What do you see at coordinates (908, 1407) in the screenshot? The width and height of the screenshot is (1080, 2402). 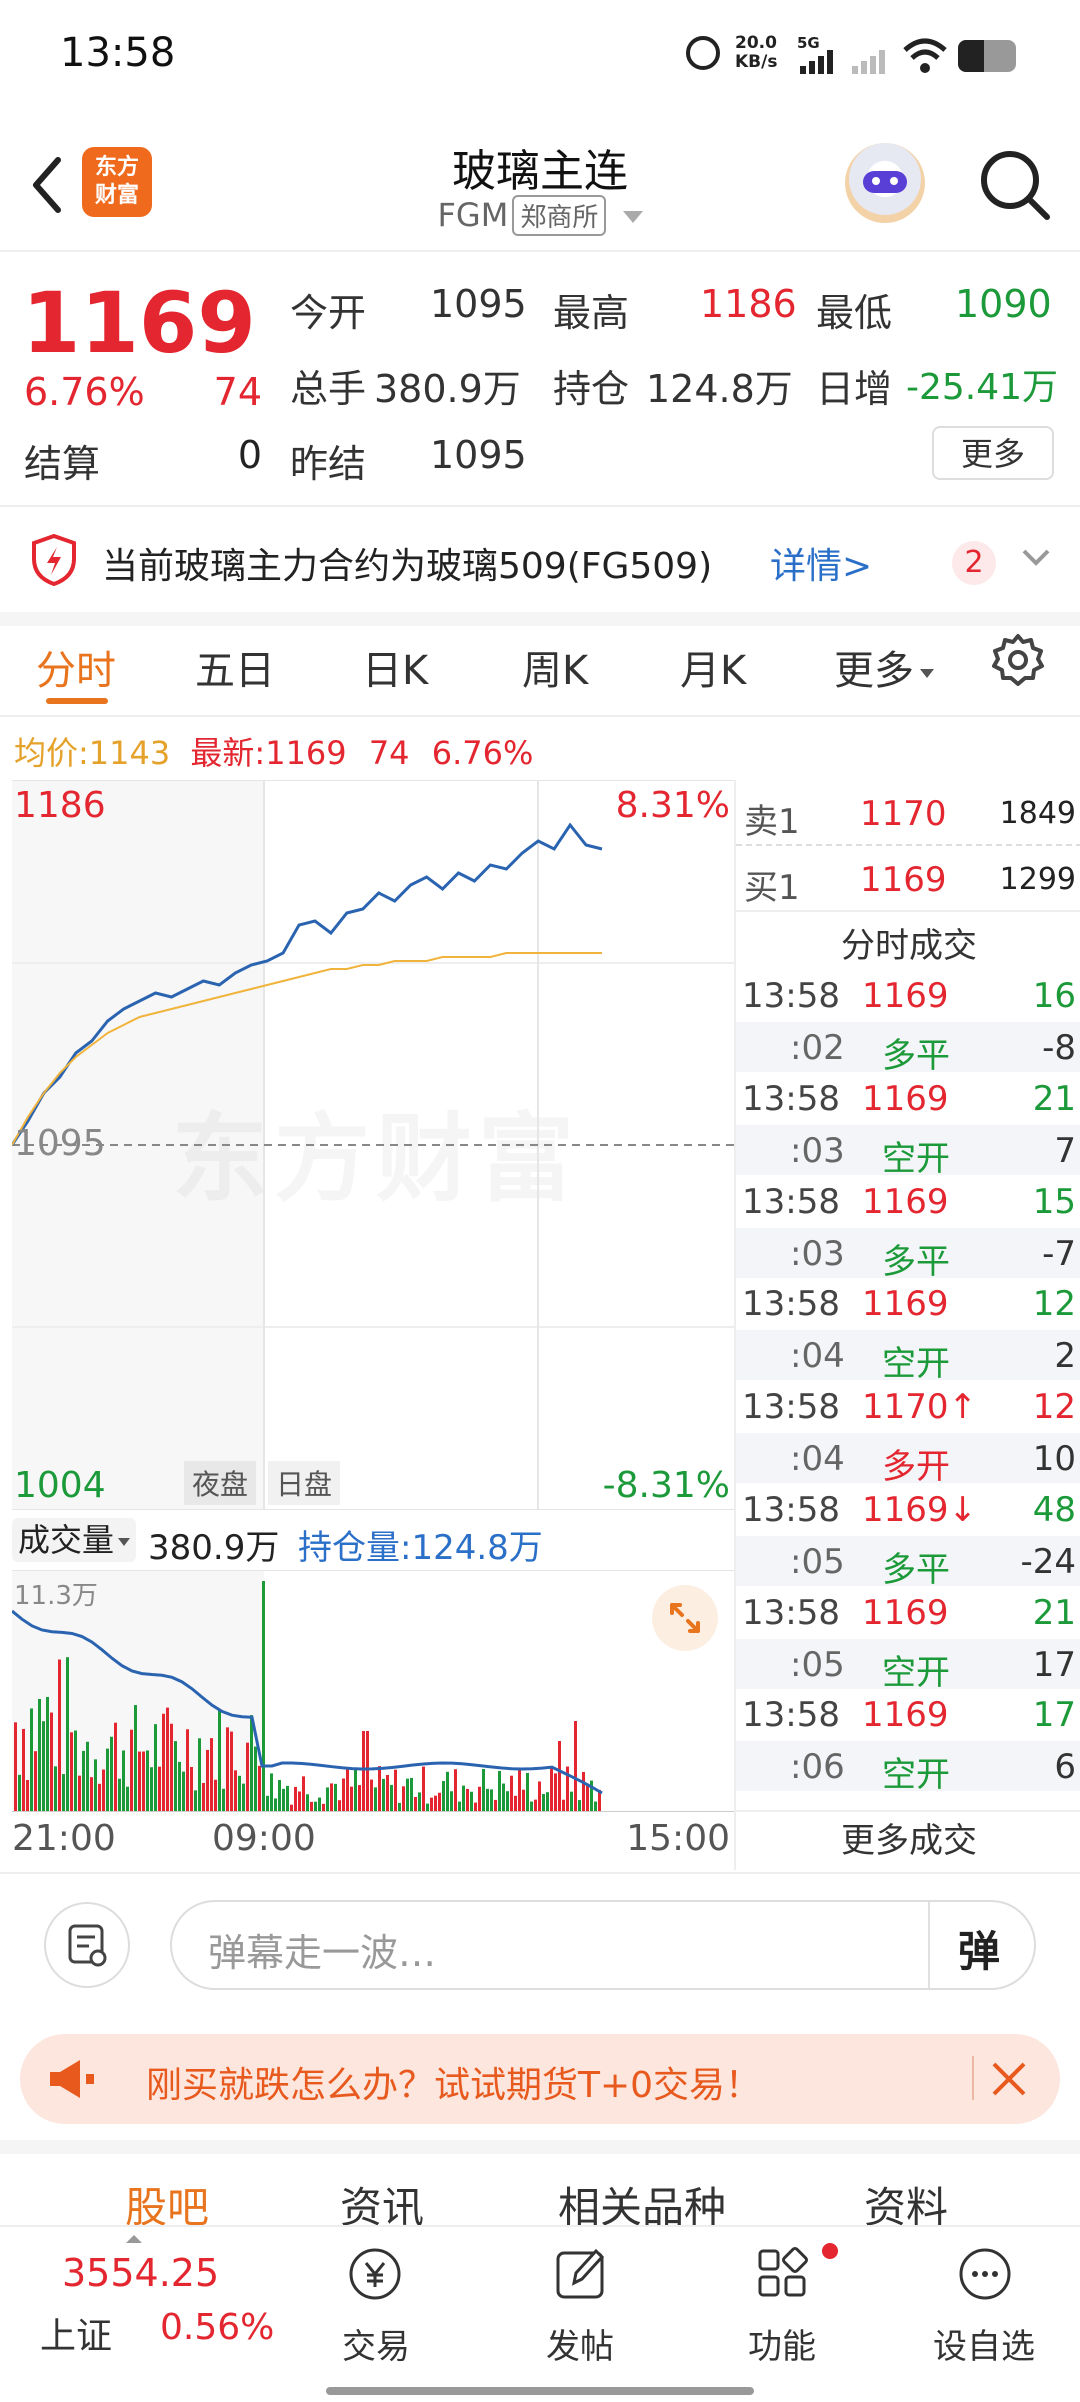 I see `trade-row: 13:58 1170↑ 12` at bounding box center [908, 1407].